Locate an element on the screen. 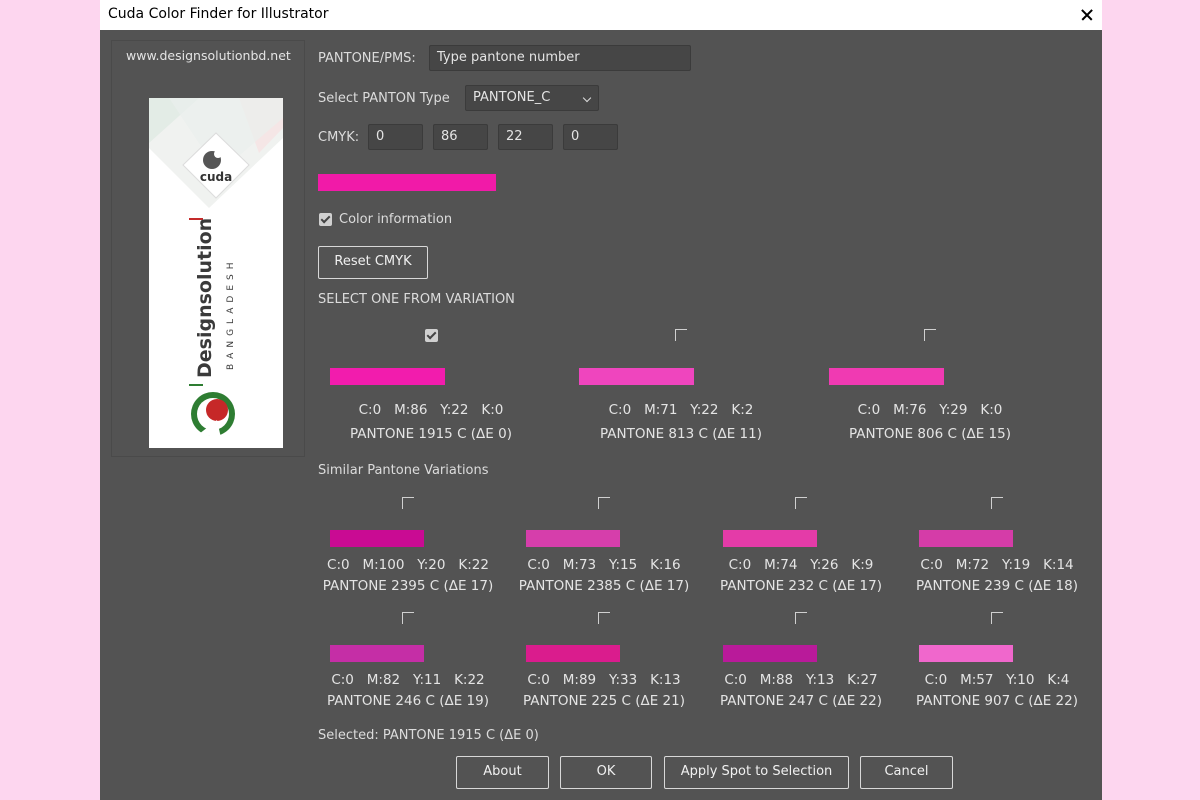  logo-brand-text: cuda is located at coordinates (216, 177).